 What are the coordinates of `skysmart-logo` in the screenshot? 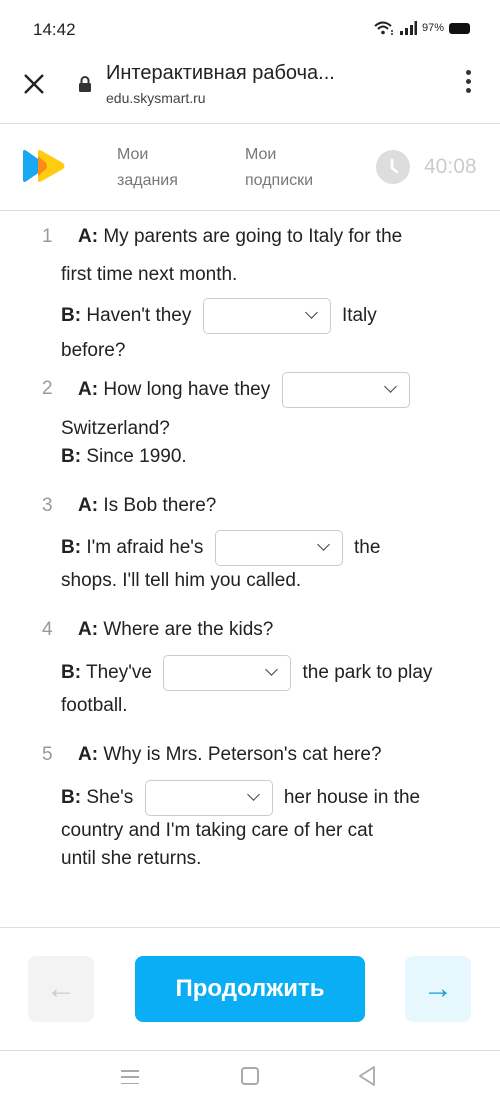 It's located at (44, 166).